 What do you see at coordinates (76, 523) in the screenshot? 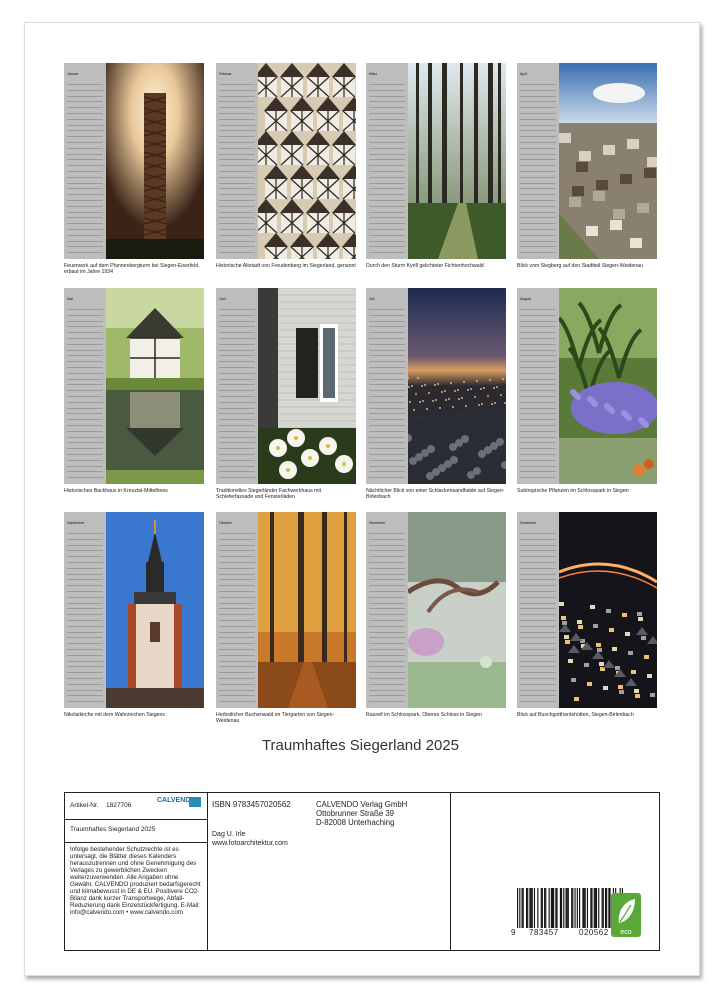
I see `month-name: September` at bounding box center [76, 523].